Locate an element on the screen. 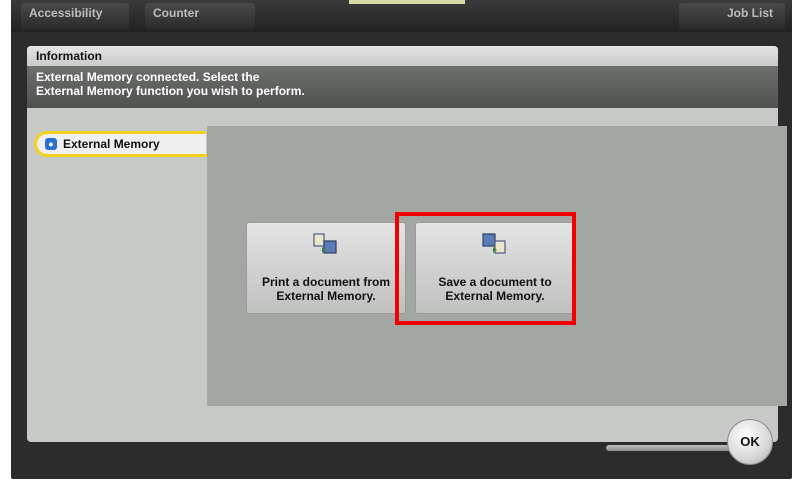 The image size is (796, 483). usb-memory-icon: ● is located at coordinates (51, 144).